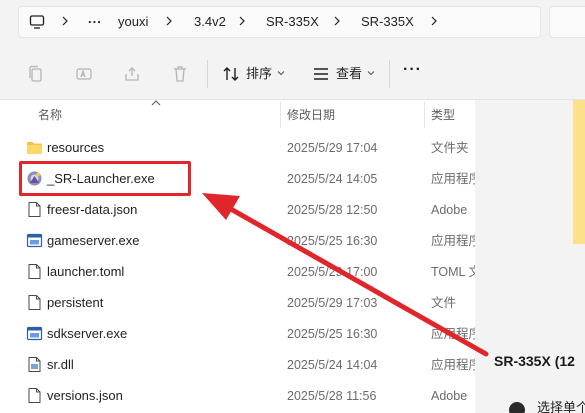 The image size is (585, 413). I want to click on breadcrumb-item-sr-335x-current: SR-335X, so click(387, 22).